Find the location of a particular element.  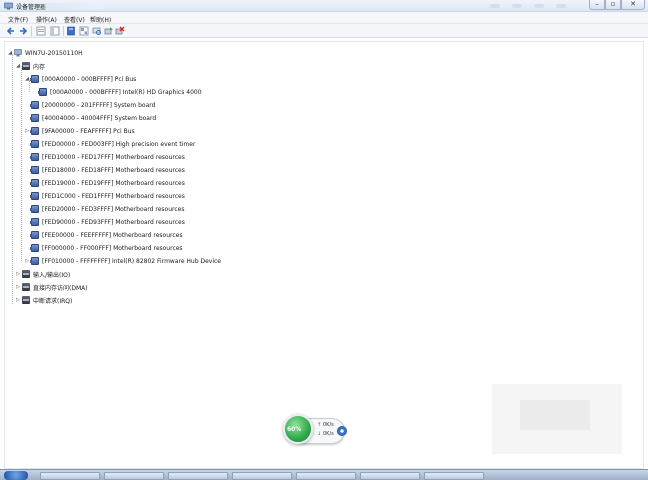

device-manager-icon is located at coordinates (8, 6).